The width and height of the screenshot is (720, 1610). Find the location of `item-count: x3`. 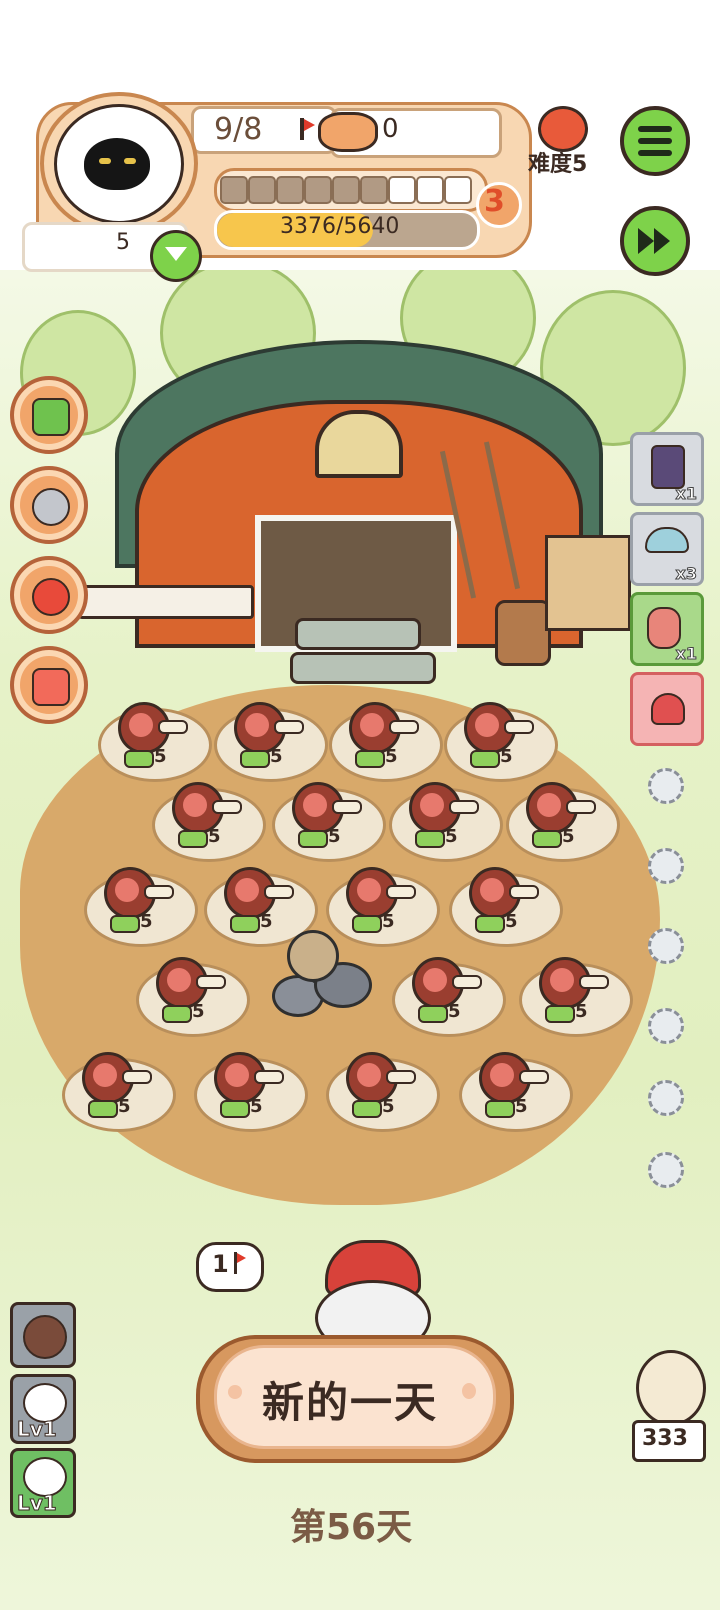

item-count: x3 is located at coordinates (686, 574).